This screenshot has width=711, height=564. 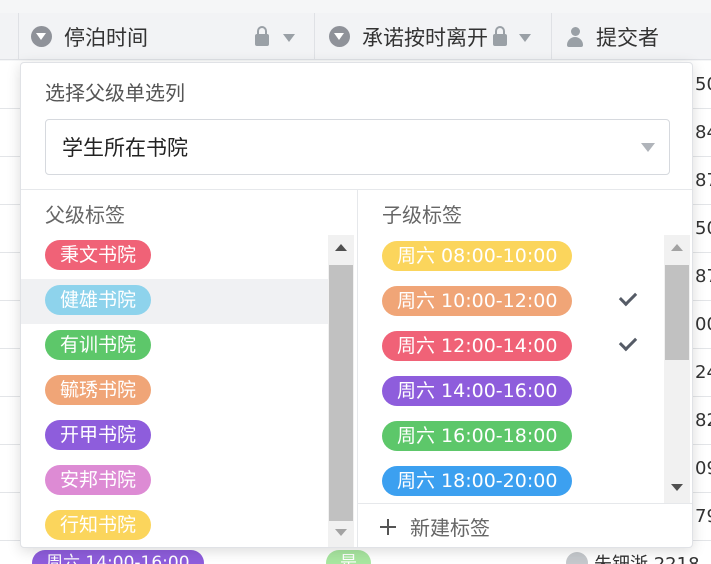 I want to click on cell-value: 24, so click(x=703, y=372).